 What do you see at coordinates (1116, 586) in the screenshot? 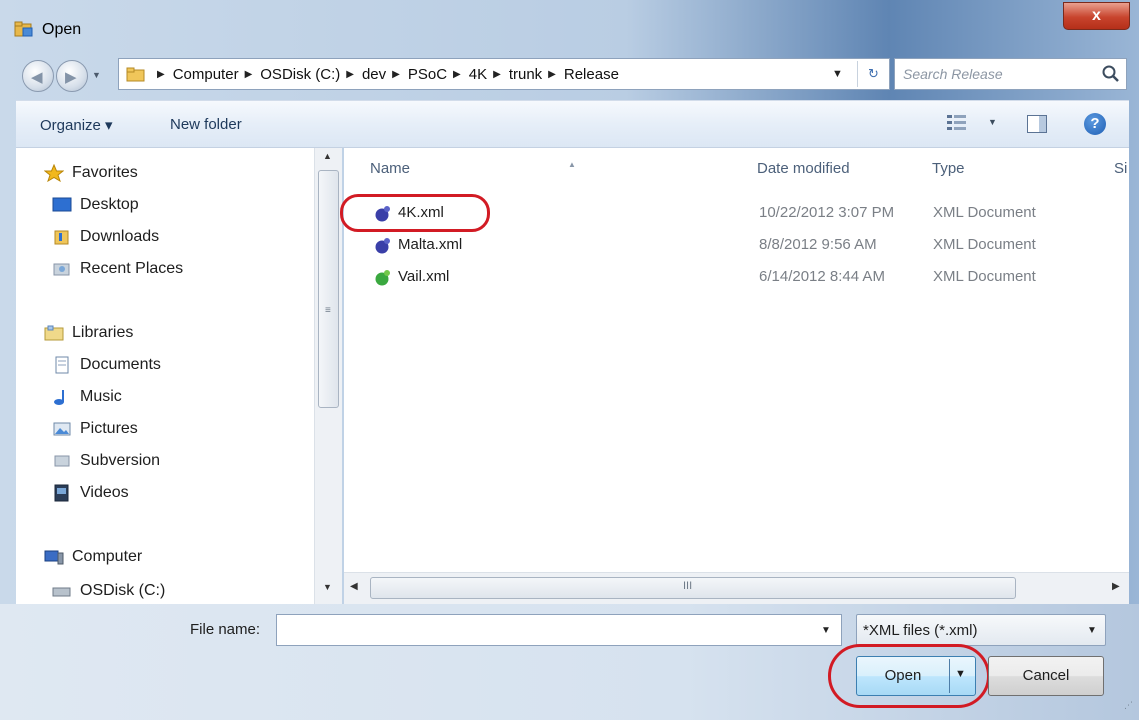
I see `scroll-right-icon: ▶` at bounding box center [1116, 586].